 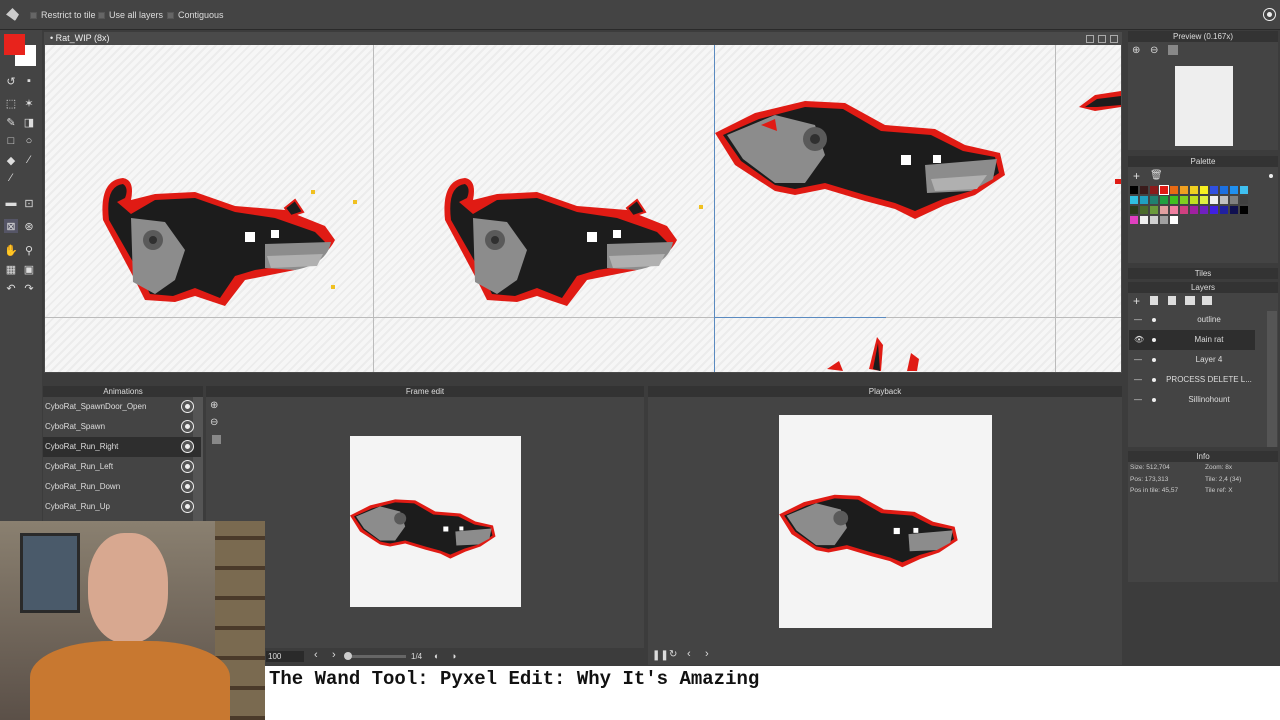 What do you see at coordinates (1136, 301) in the screenshot?
I see `add-layer-icon: +` at bounding box center [1136, 301].